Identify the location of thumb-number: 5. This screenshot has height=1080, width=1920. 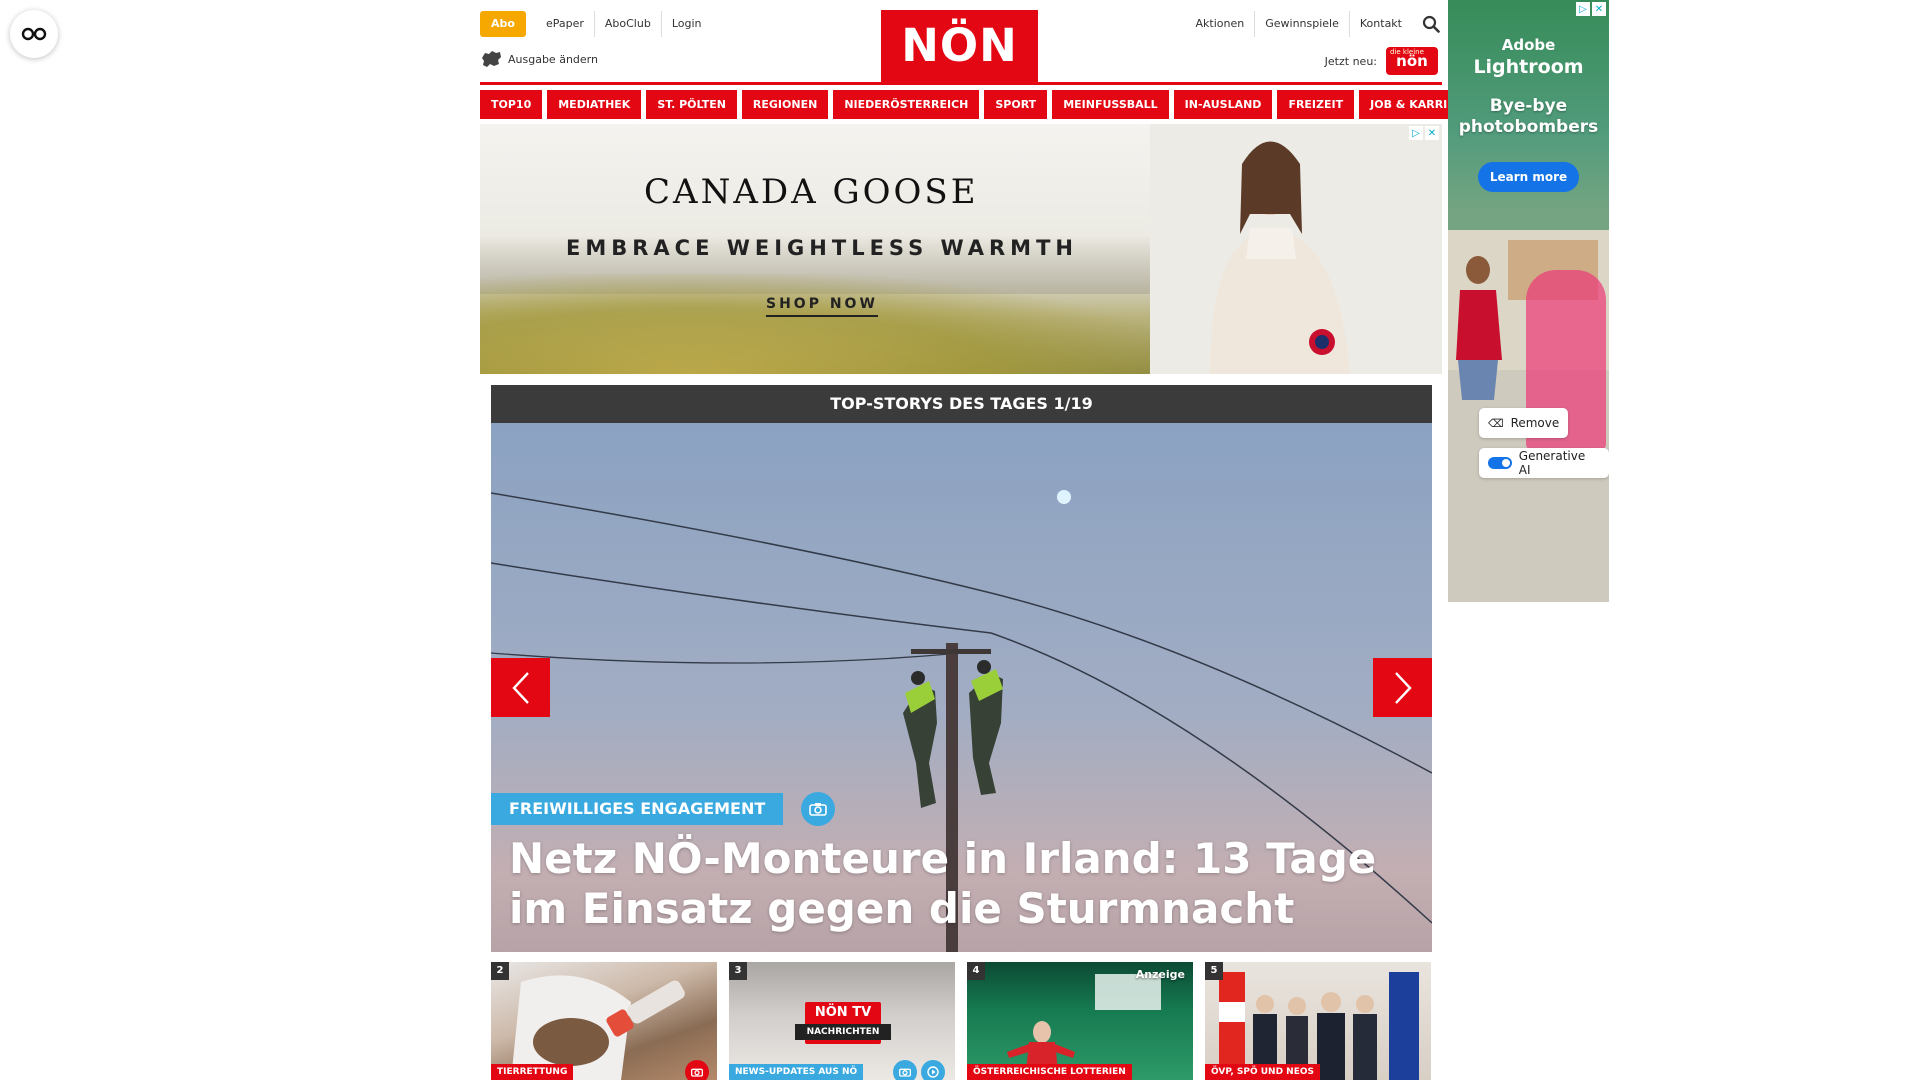
(1214, 971).